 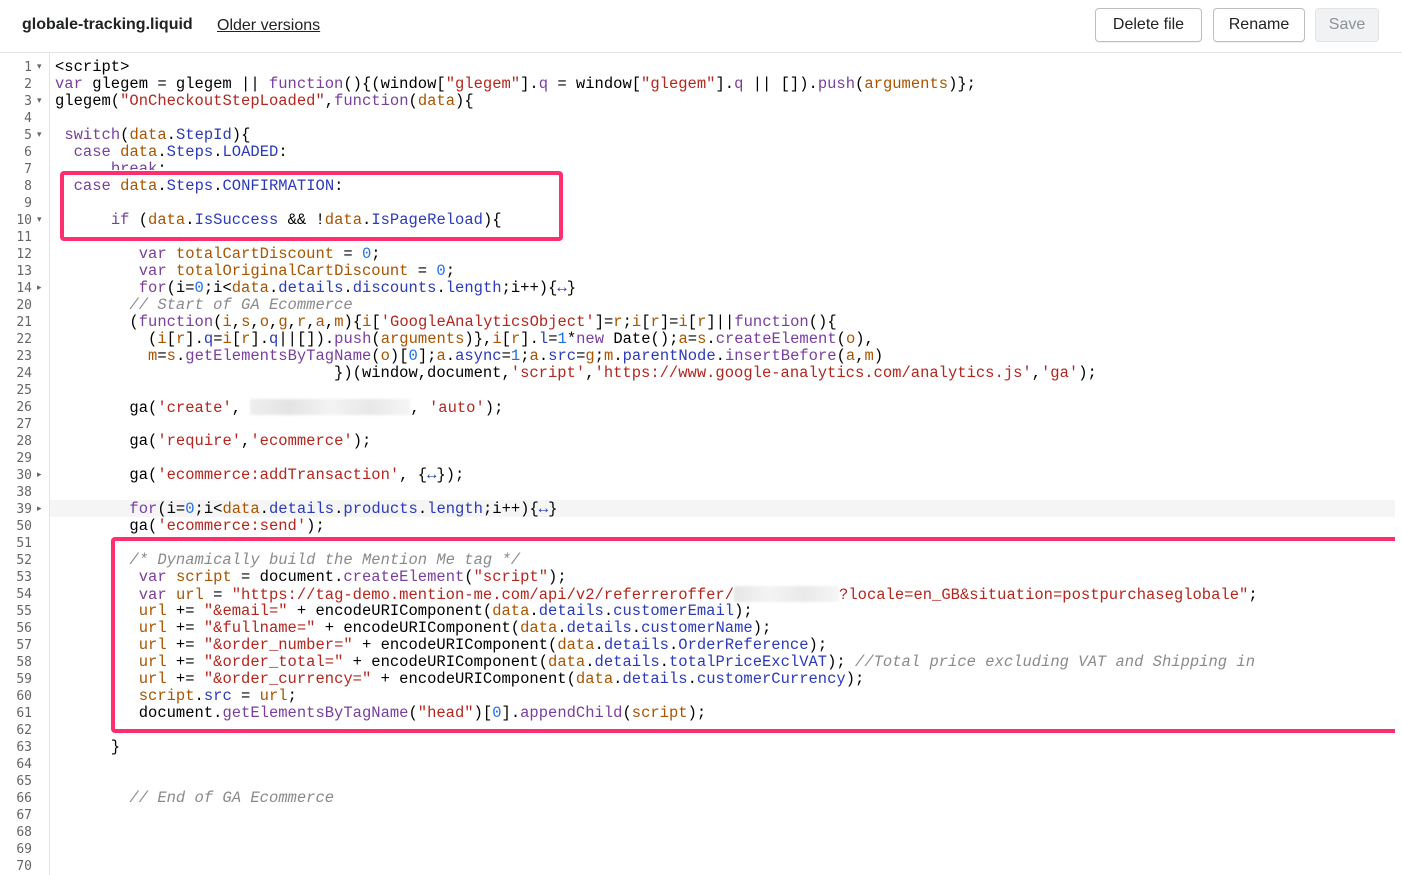 I want to click on line-number: 55, so click(x=24, y=611).